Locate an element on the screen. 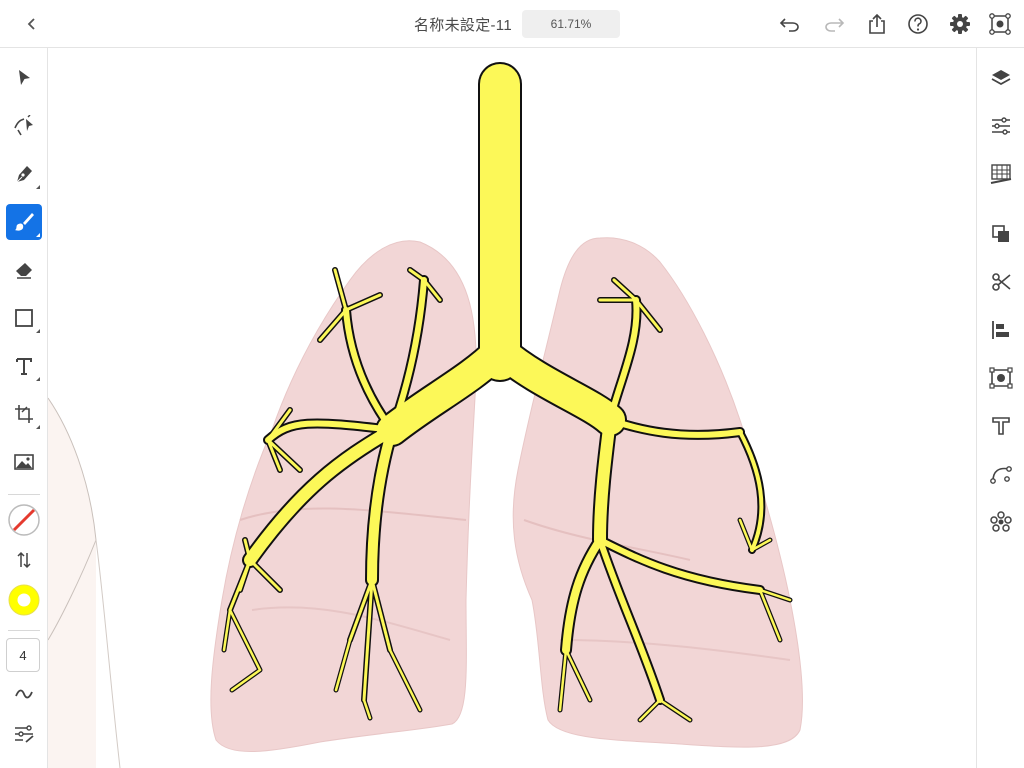  stroke-color-swatch is located at coordinates (24, 520).